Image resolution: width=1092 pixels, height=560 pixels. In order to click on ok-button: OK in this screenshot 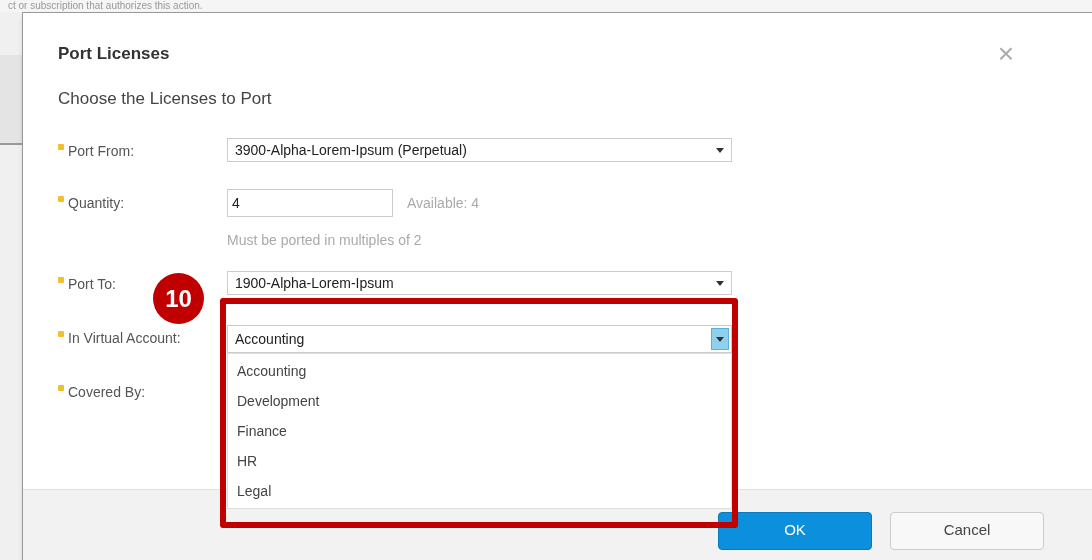, I will do `click(795, 530)`.